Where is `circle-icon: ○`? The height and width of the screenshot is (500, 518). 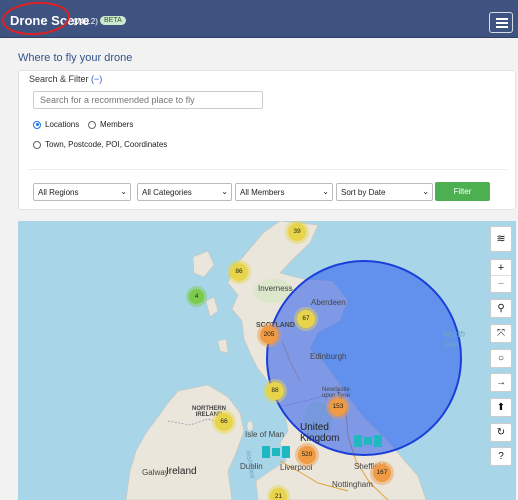 circle-icon: ○ is located at coordinates (501, 358).